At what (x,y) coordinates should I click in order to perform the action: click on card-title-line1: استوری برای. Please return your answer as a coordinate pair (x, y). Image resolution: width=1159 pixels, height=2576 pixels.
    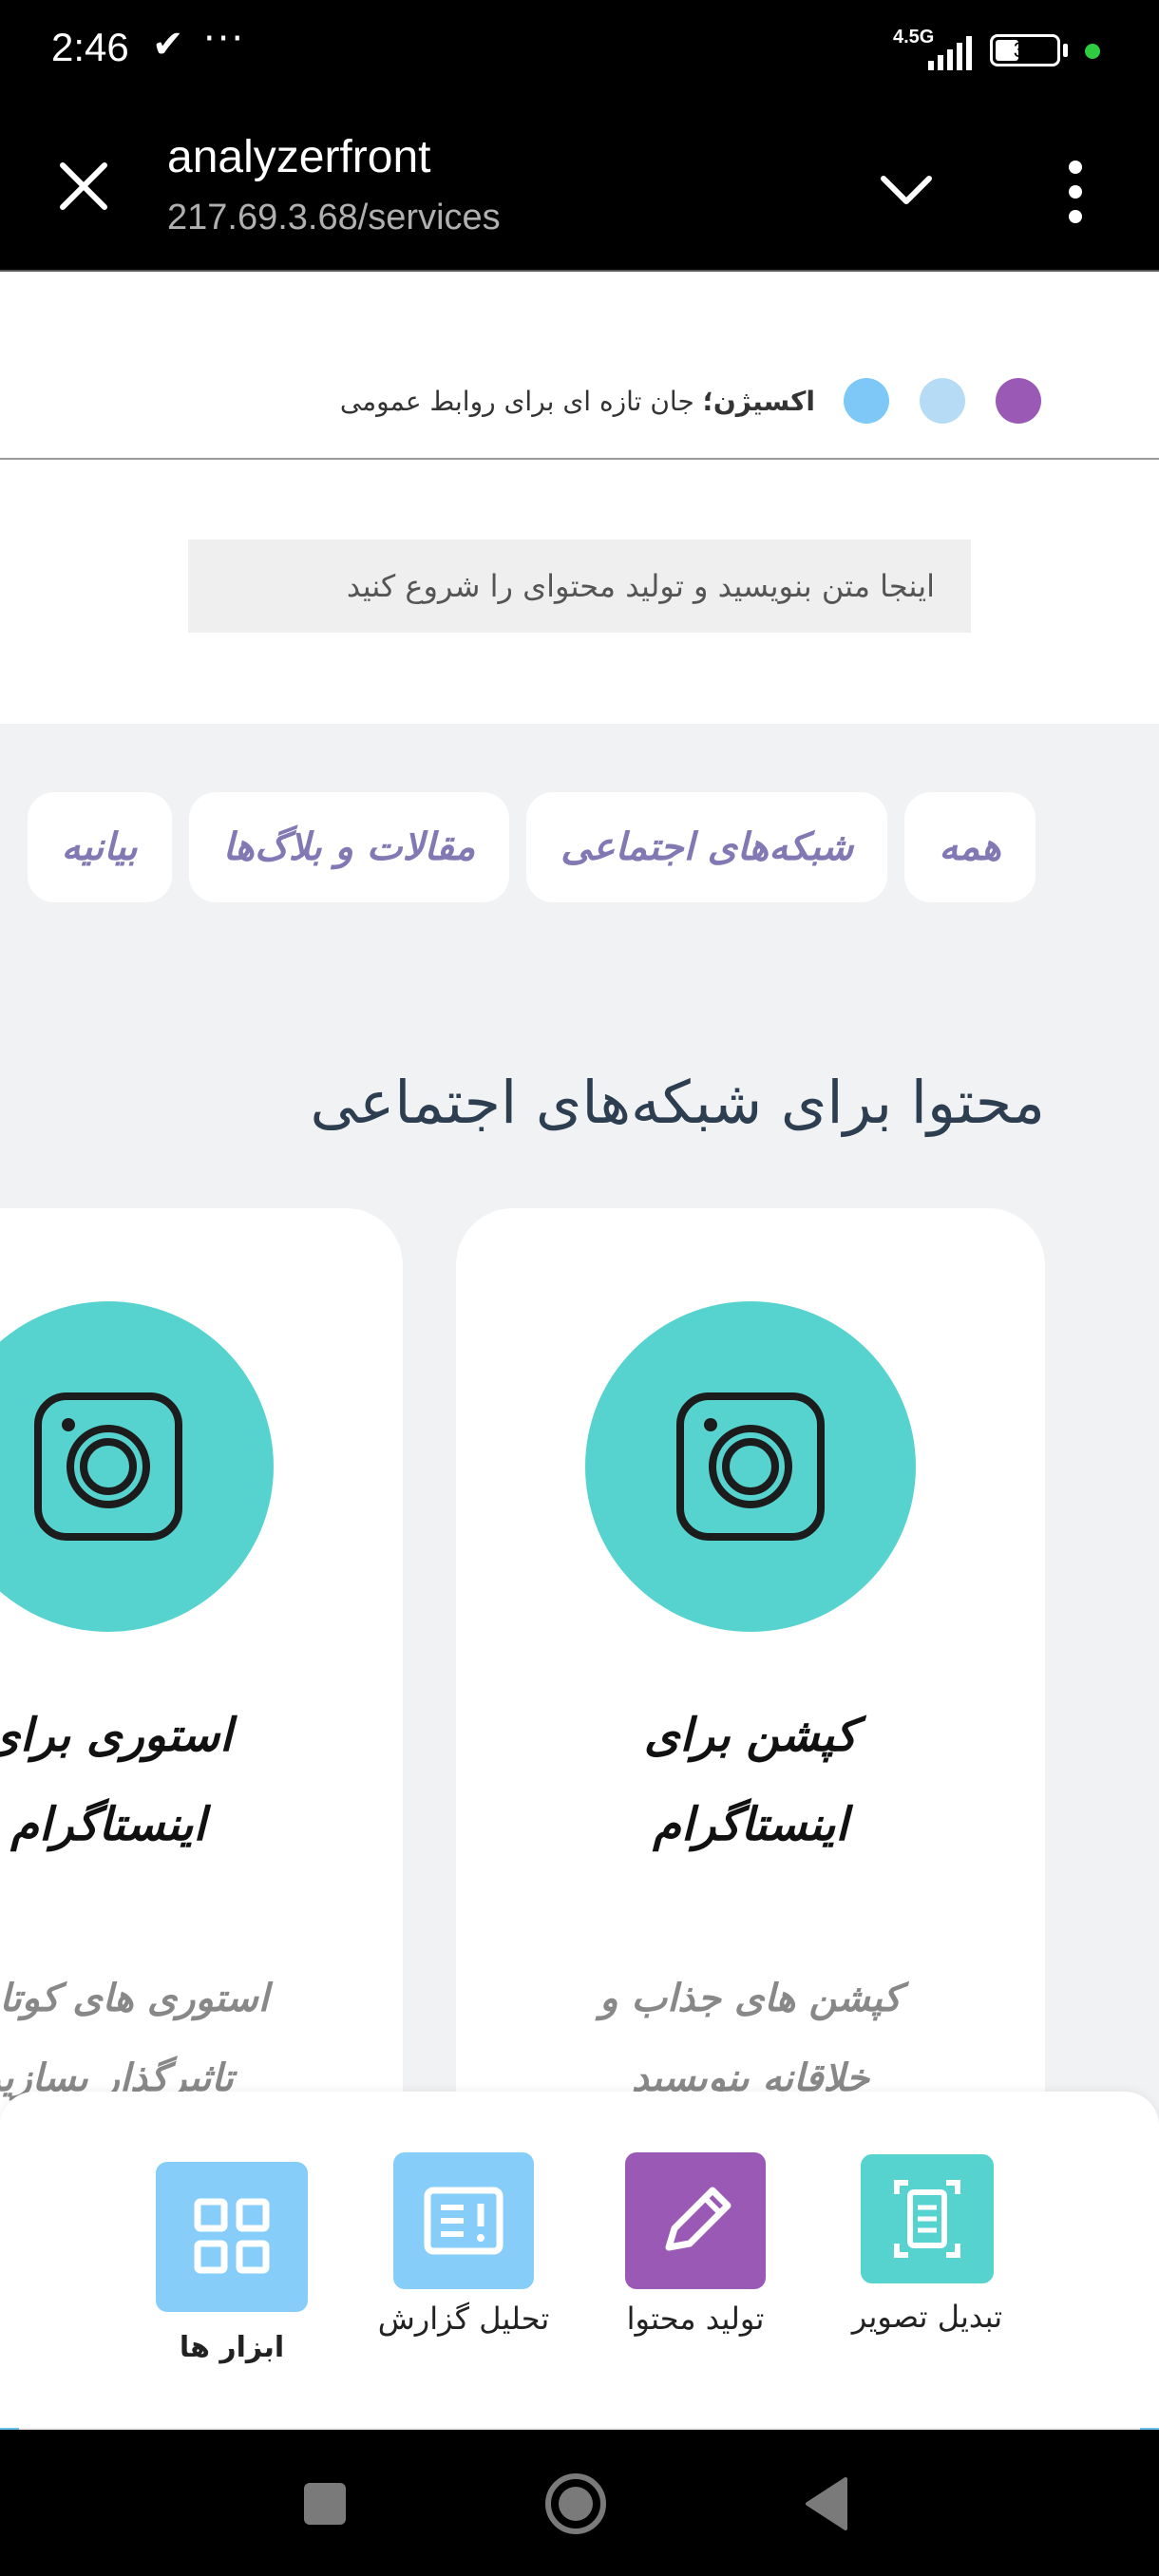
    Looking at the image, I should click on (116, 1735).